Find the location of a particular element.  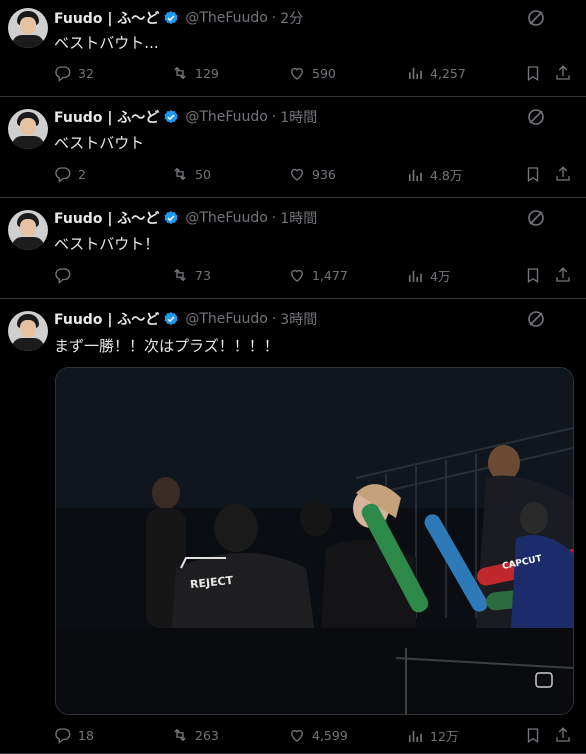

reply-button: 2 is located at coordinates (70, 174).